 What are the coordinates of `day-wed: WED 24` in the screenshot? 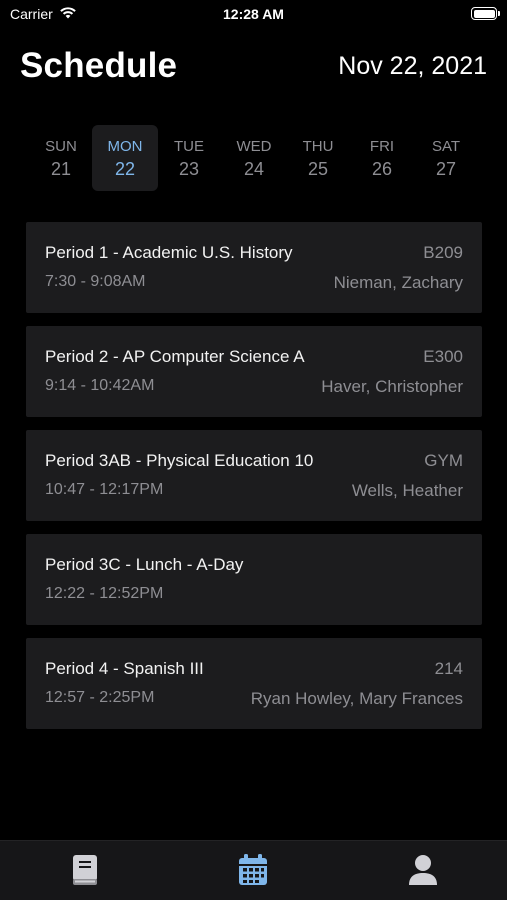 It's located at (254, 158).